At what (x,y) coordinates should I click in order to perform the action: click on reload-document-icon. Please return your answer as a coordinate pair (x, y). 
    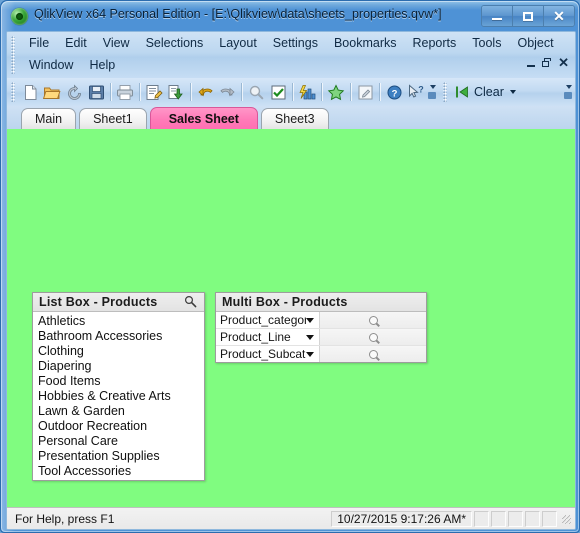
    Looking at the image, I should click on (74, 92).